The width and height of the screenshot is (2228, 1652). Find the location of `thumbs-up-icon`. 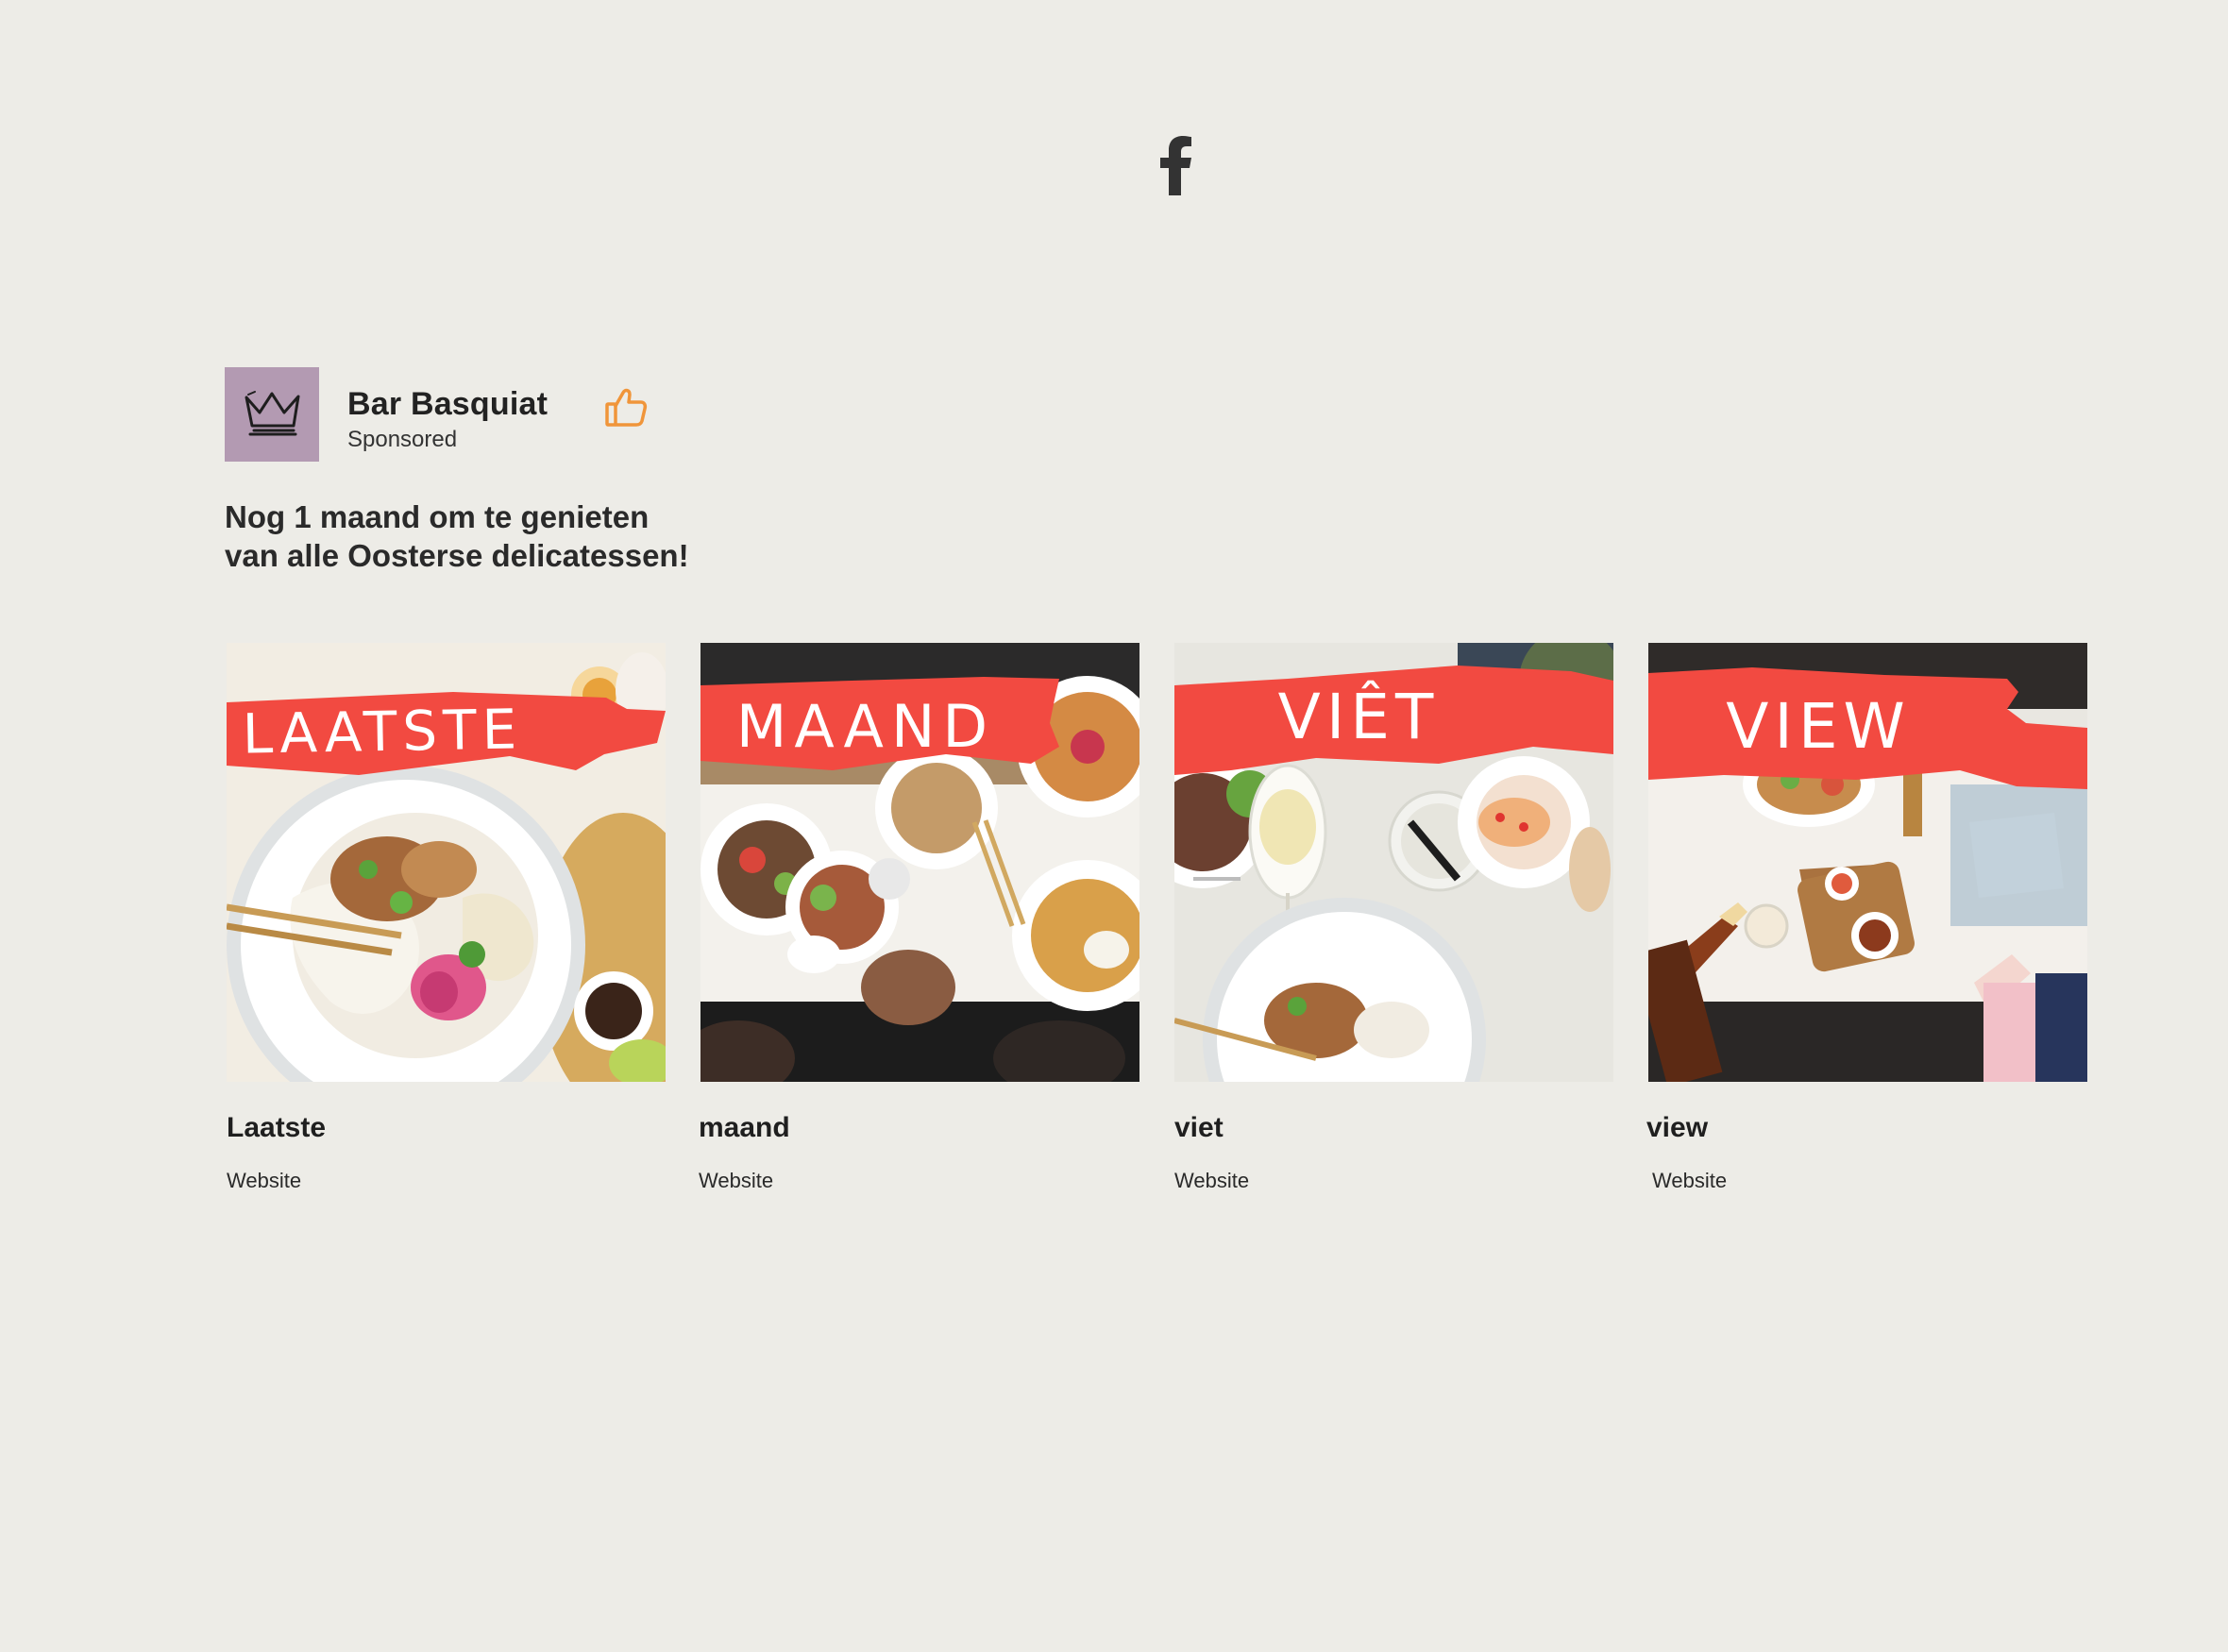

thumbs-up-icon is located at coordinates (626, 407).